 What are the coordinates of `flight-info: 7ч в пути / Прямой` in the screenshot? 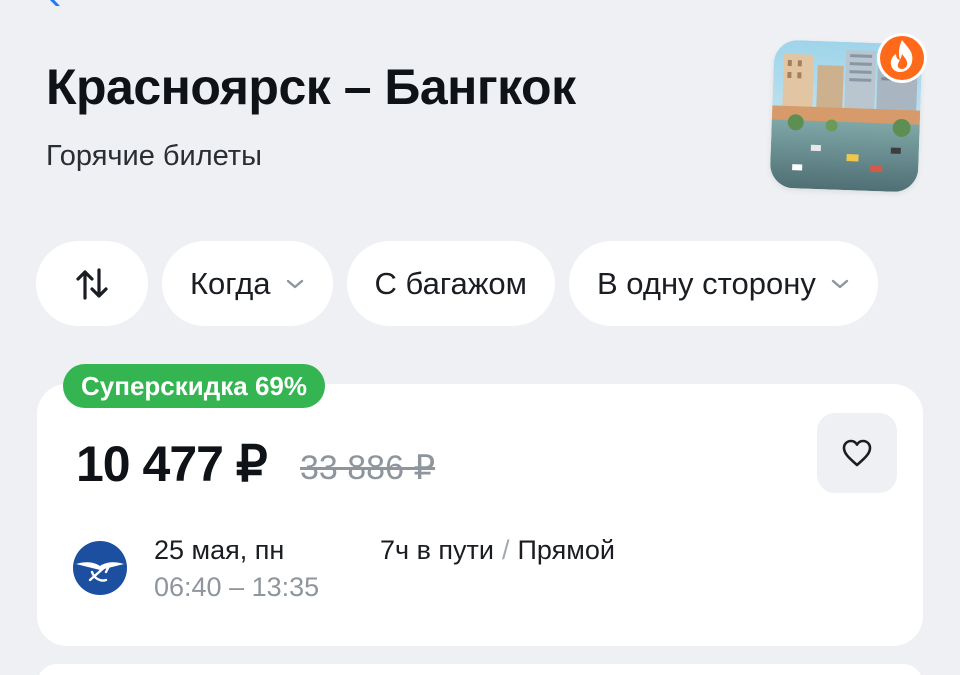 It's located at (497, 550).